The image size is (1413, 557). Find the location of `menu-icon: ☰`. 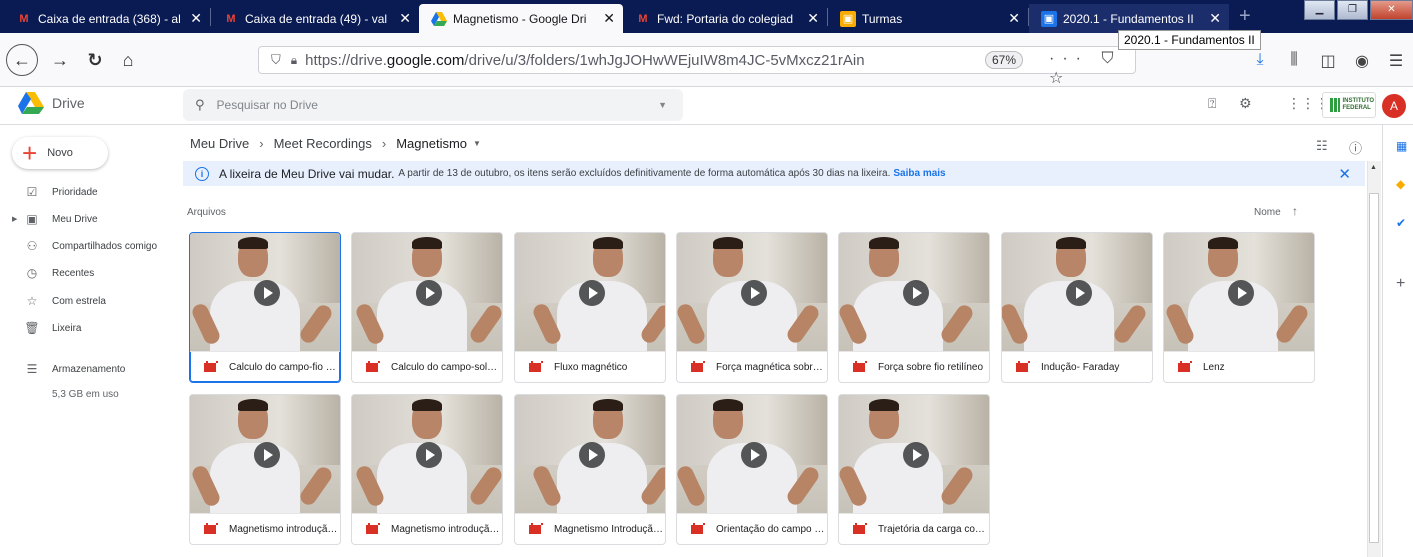

menu-icon: ☰ is located at coordinates (1396, 61).